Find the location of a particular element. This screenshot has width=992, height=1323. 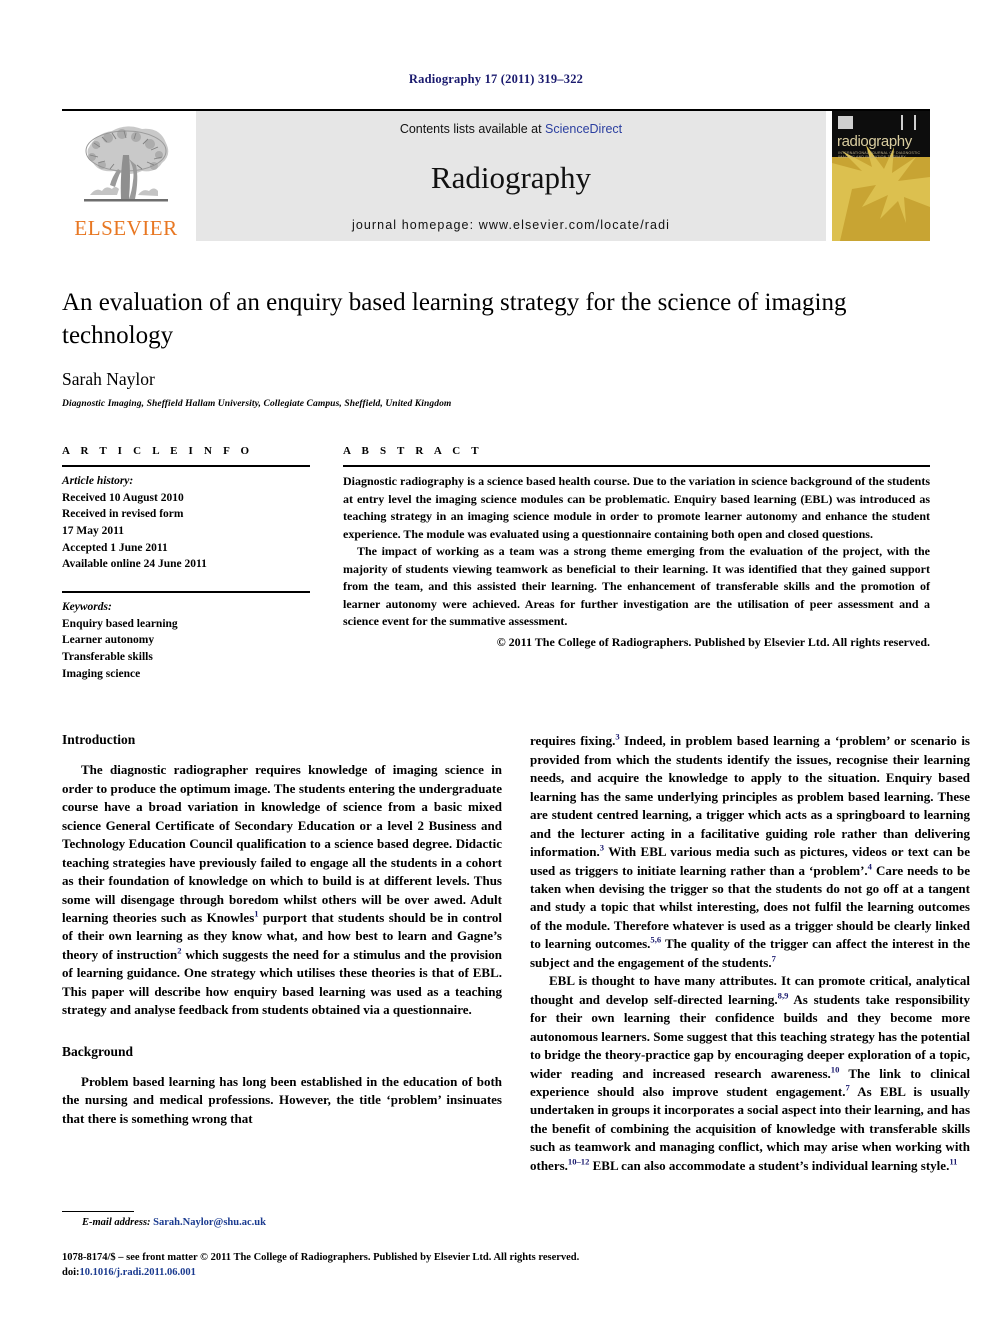

section-heading-introduction: Introduction is located at coordinates (99, 740).